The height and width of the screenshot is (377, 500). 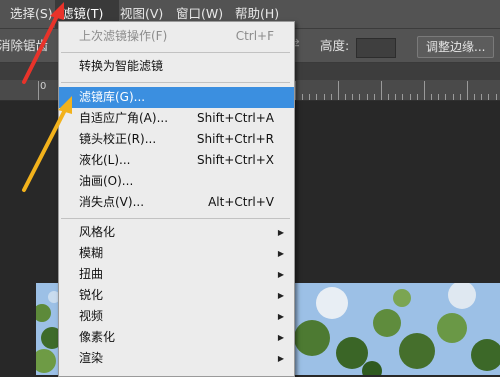 I want to click on annotation-arrows, so click(x=47, y=97).